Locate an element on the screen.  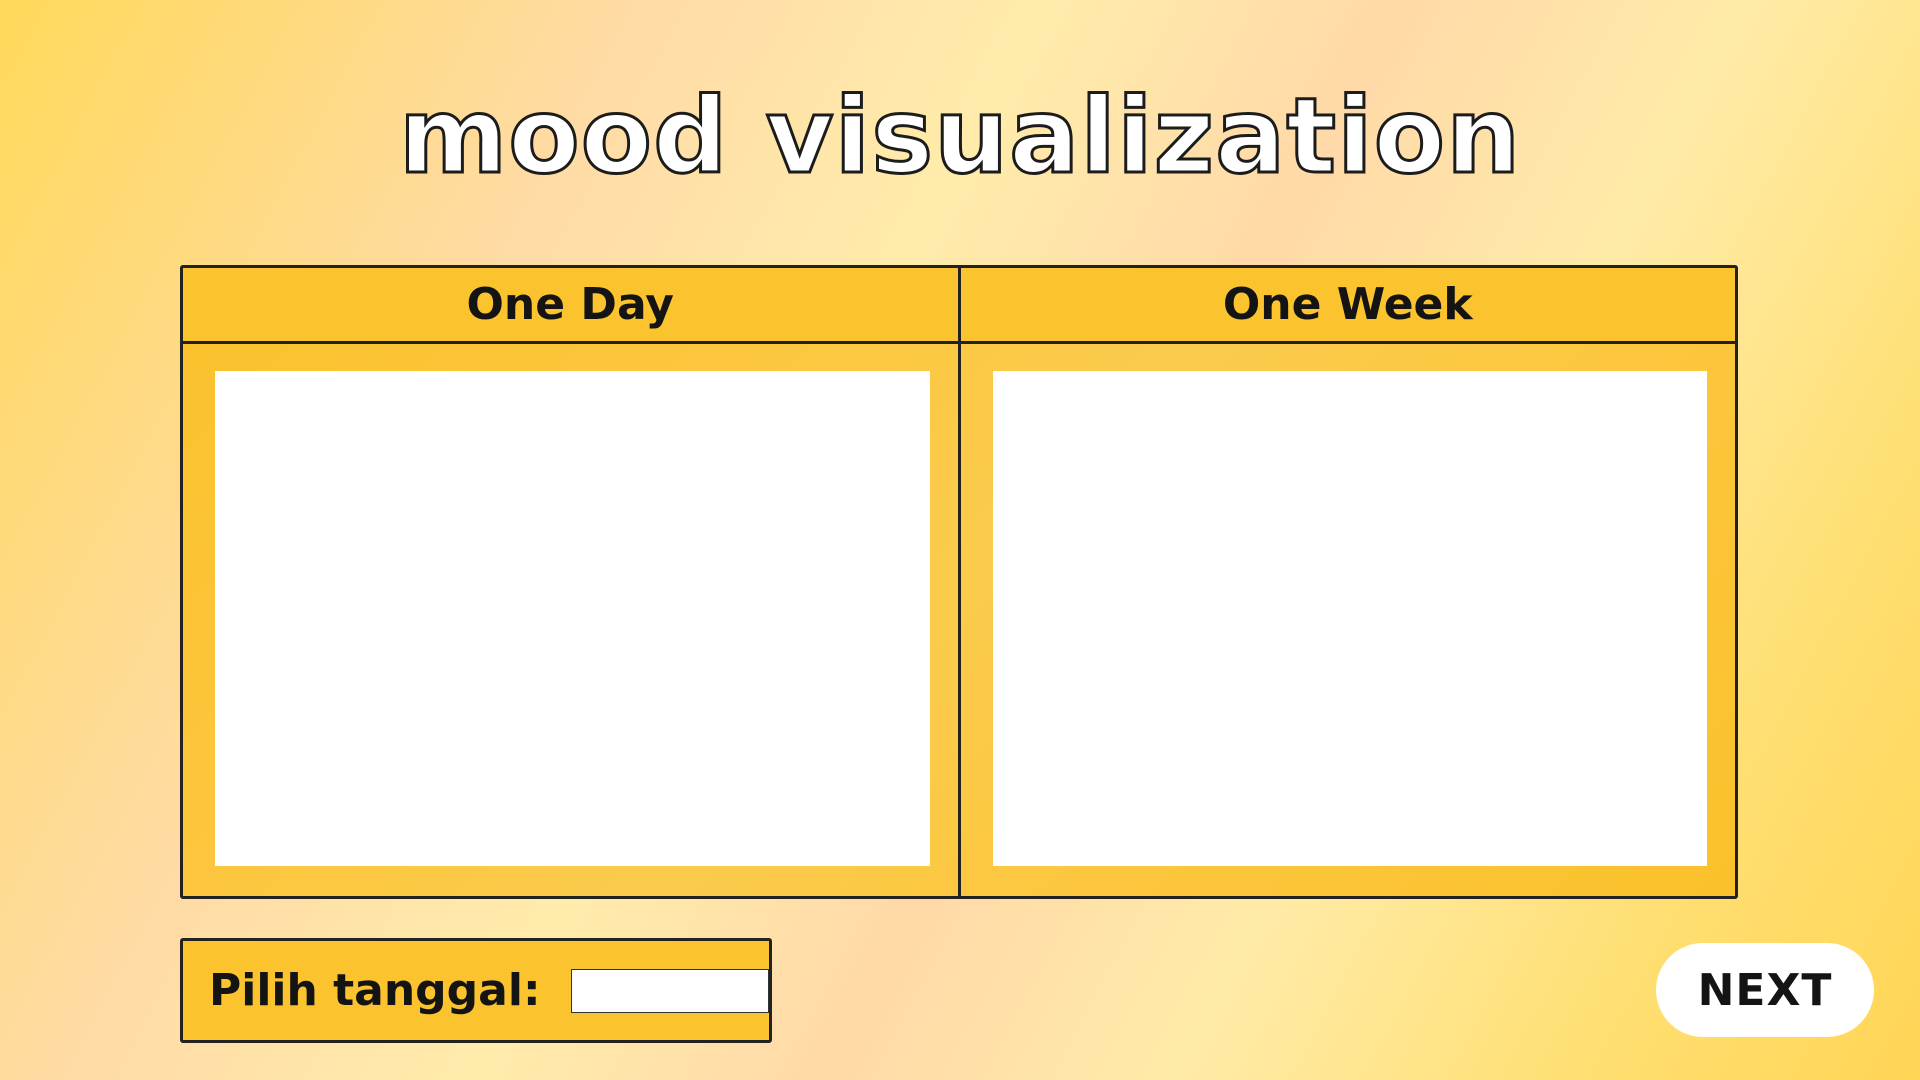
page-title: mood visualization is located at coordinates (959, 136).